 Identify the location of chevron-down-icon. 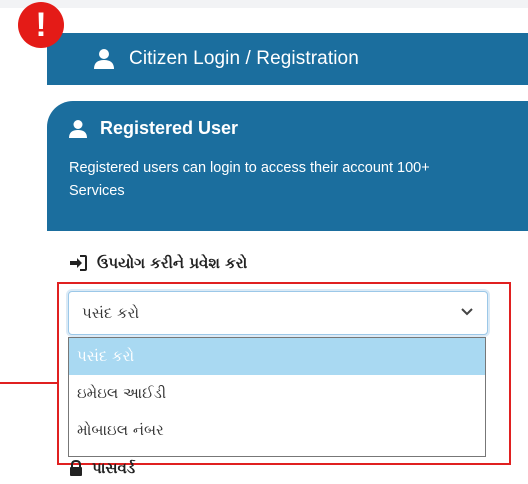
(467, 312).